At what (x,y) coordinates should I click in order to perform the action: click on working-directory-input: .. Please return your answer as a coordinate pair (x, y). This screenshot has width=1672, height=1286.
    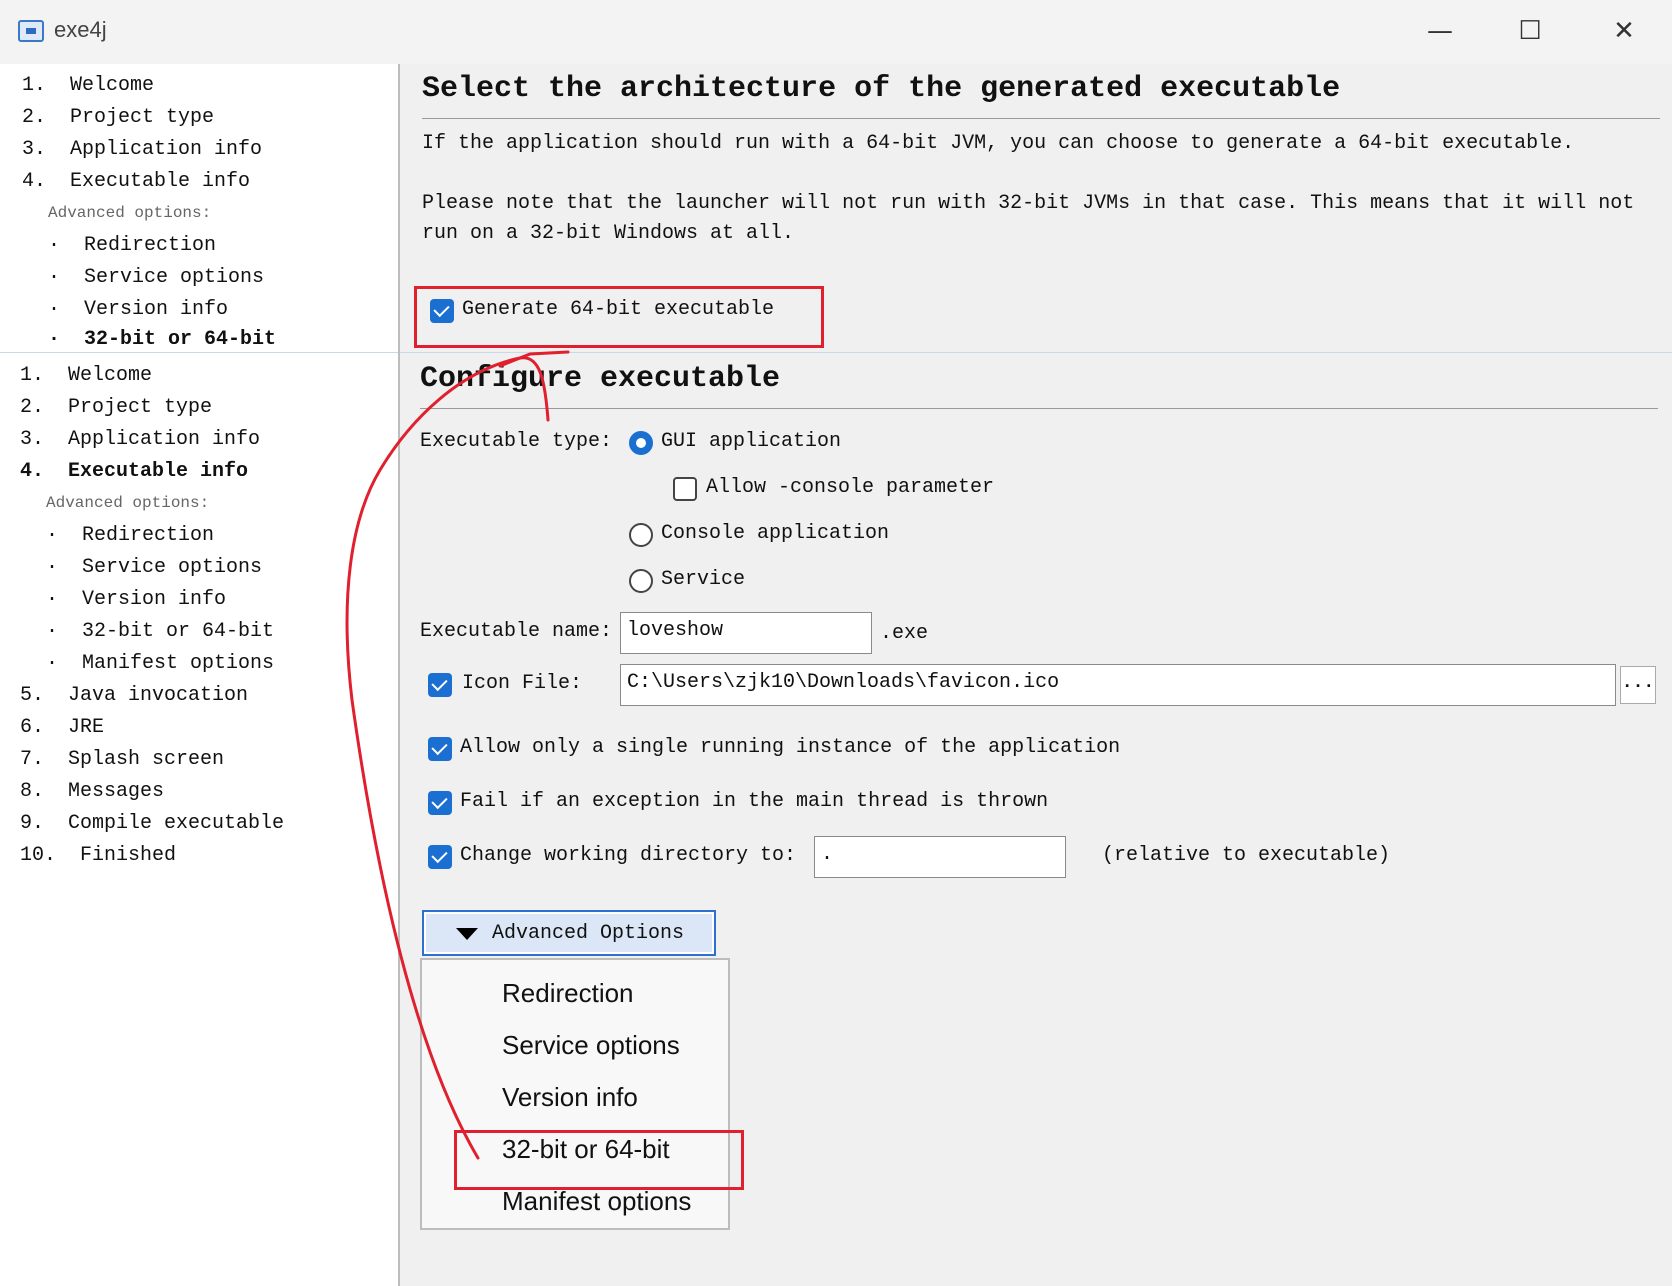
    Looking at the image, I should click on (940, 857).